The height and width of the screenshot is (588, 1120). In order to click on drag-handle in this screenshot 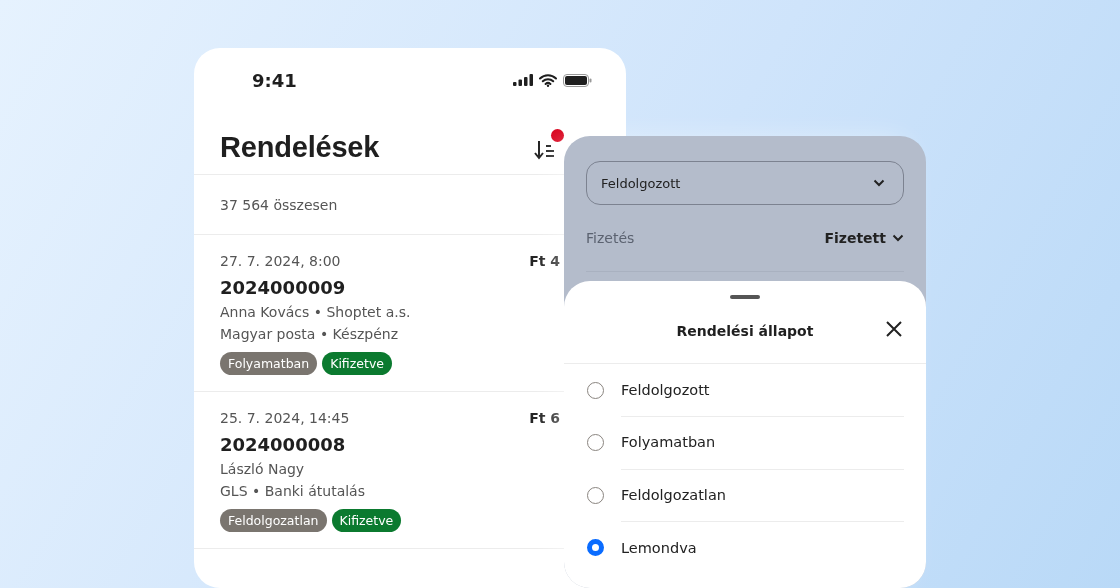, I will do `click(745, 297)`.